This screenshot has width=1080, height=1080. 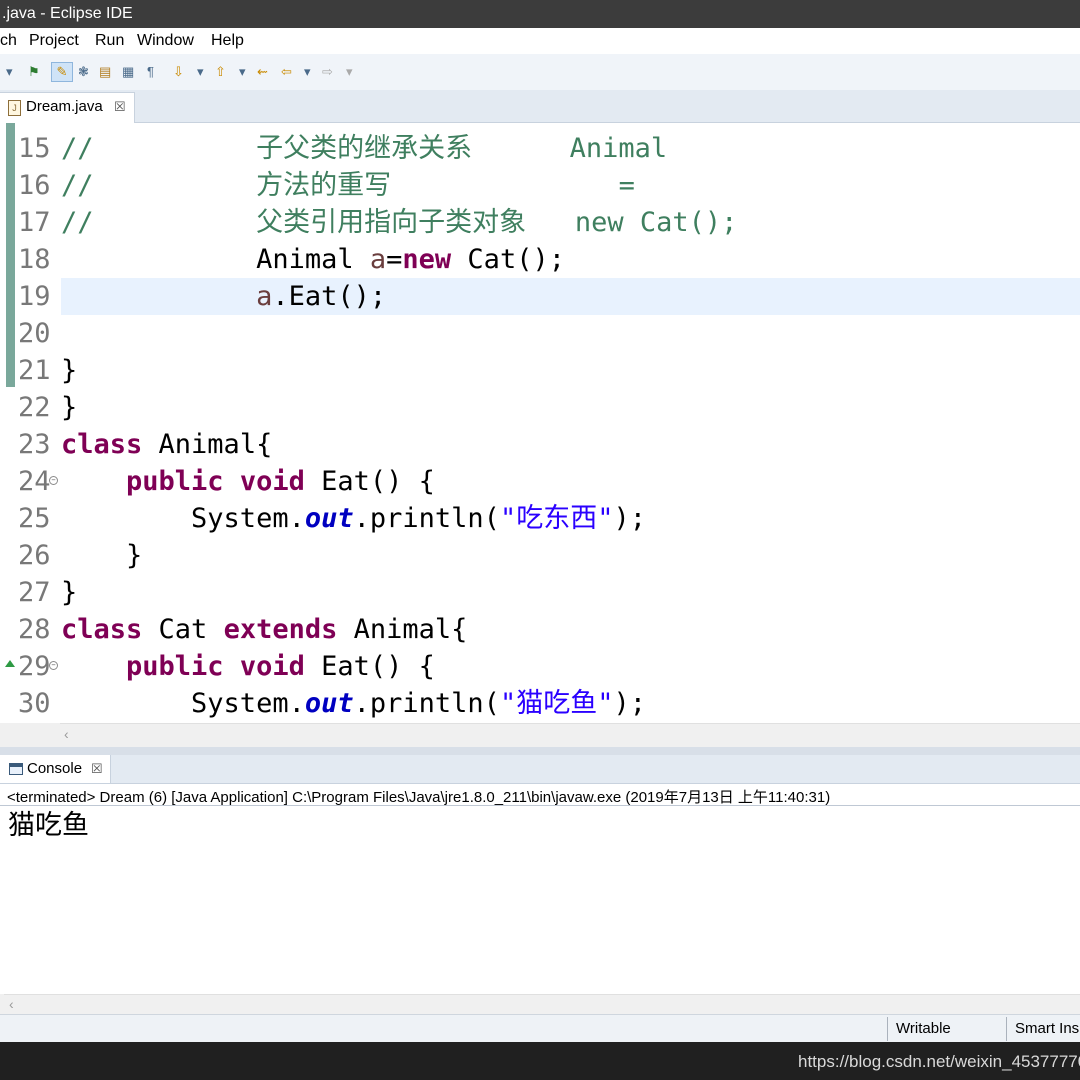 What do you see at coordinates (540, 592) in the screenshot?
I see `code-line: 27}` at bounding box center [540, 592].